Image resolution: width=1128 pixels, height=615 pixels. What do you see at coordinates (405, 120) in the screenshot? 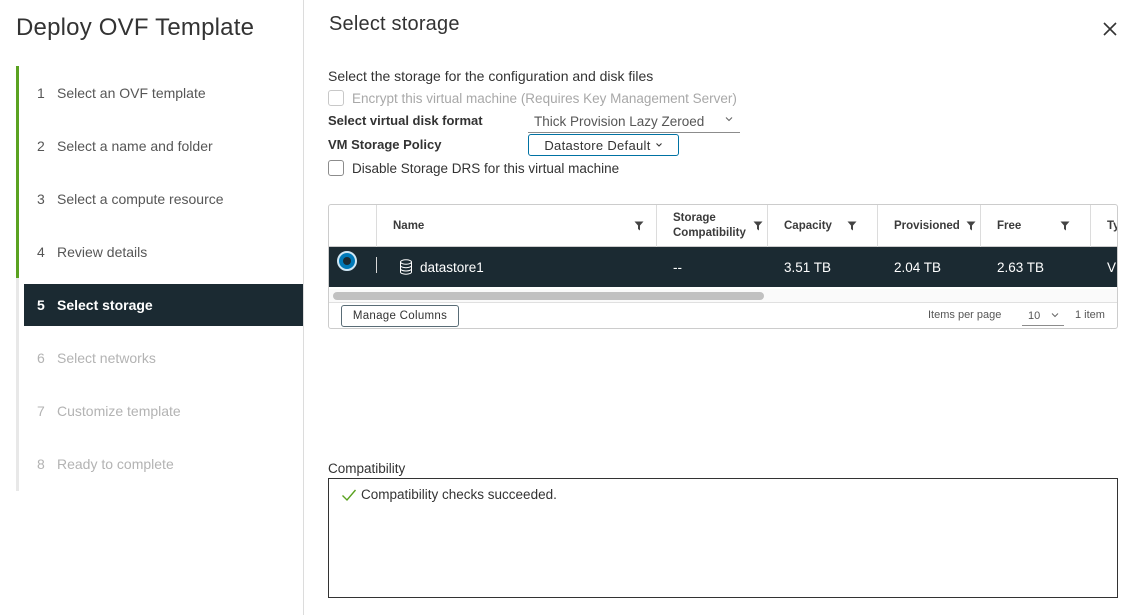
I see `disk-format-label: Select virtual disk format` at bounding box center [405, 120].